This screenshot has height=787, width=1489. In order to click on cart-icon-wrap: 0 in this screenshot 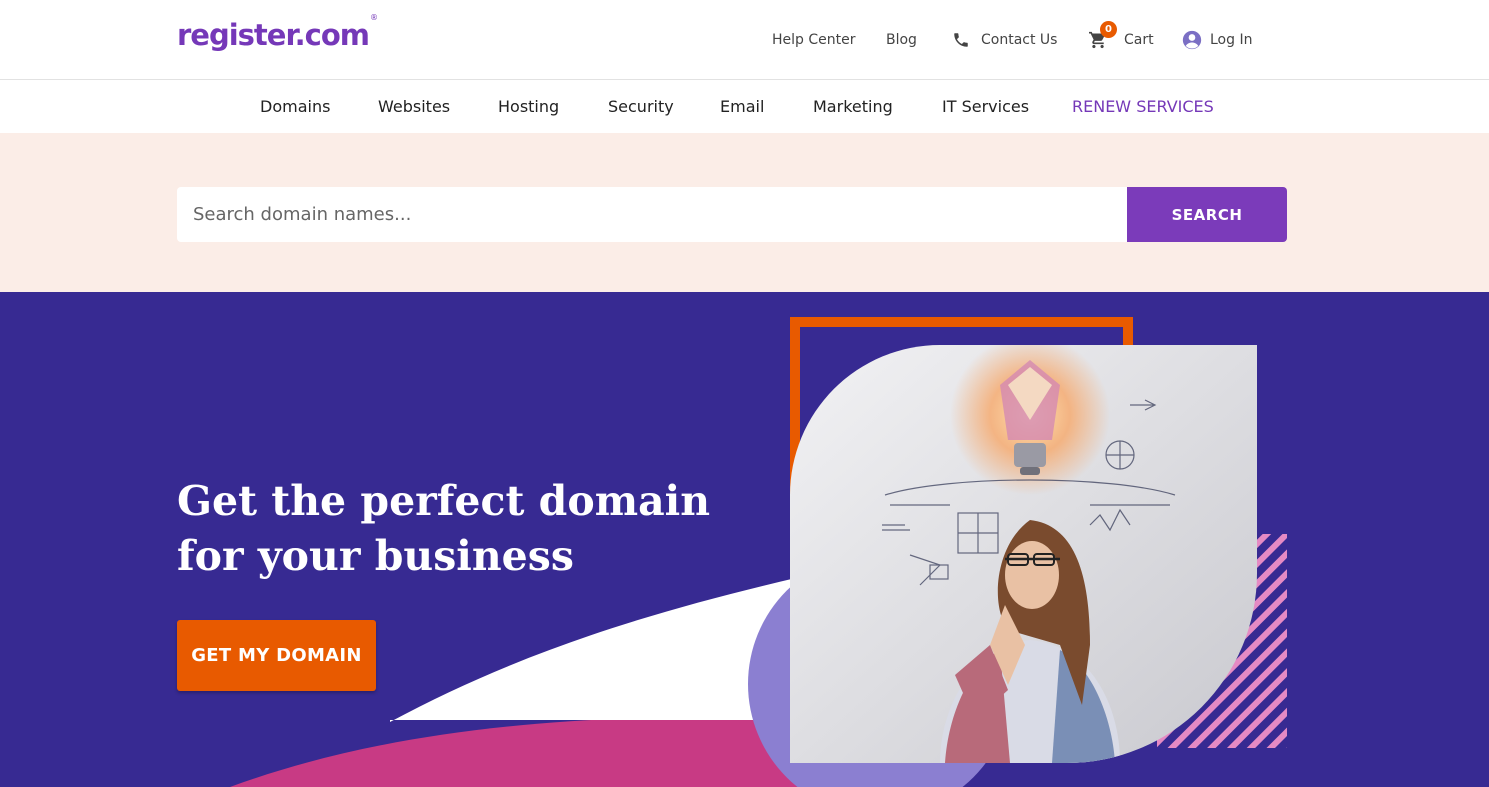, I will do `click(1102, 35)`.